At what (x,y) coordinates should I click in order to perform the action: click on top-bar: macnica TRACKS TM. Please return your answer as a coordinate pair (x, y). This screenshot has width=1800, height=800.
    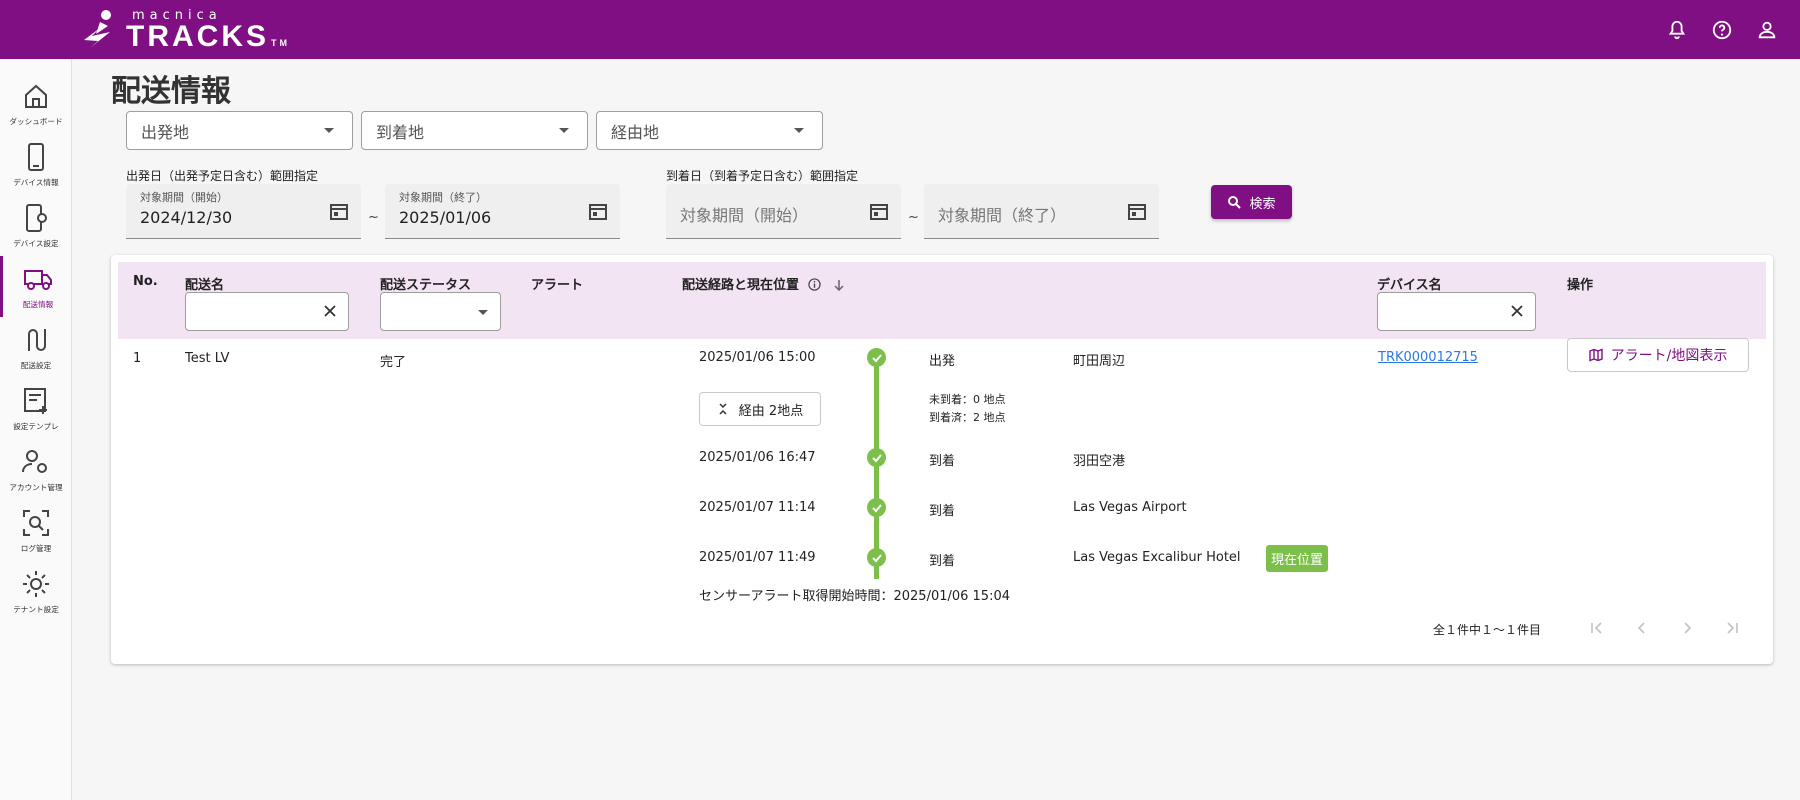
    Looking at the image, I should click on (900, 29).